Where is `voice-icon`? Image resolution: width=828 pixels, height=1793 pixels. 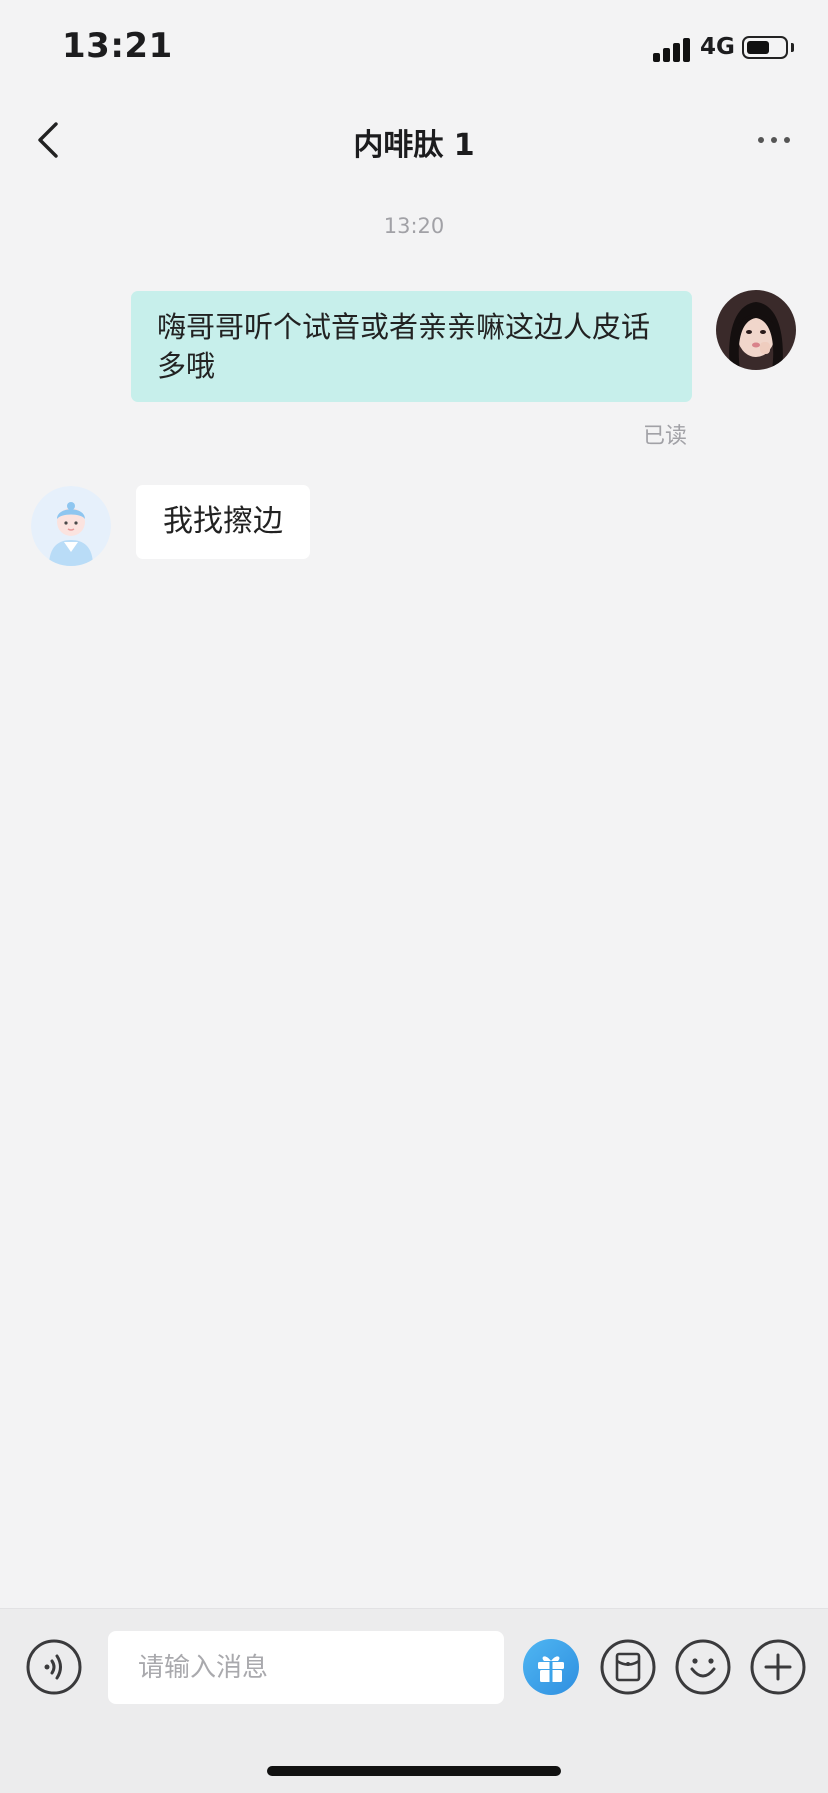 voice-icon is located at coordinates (54, 1667).